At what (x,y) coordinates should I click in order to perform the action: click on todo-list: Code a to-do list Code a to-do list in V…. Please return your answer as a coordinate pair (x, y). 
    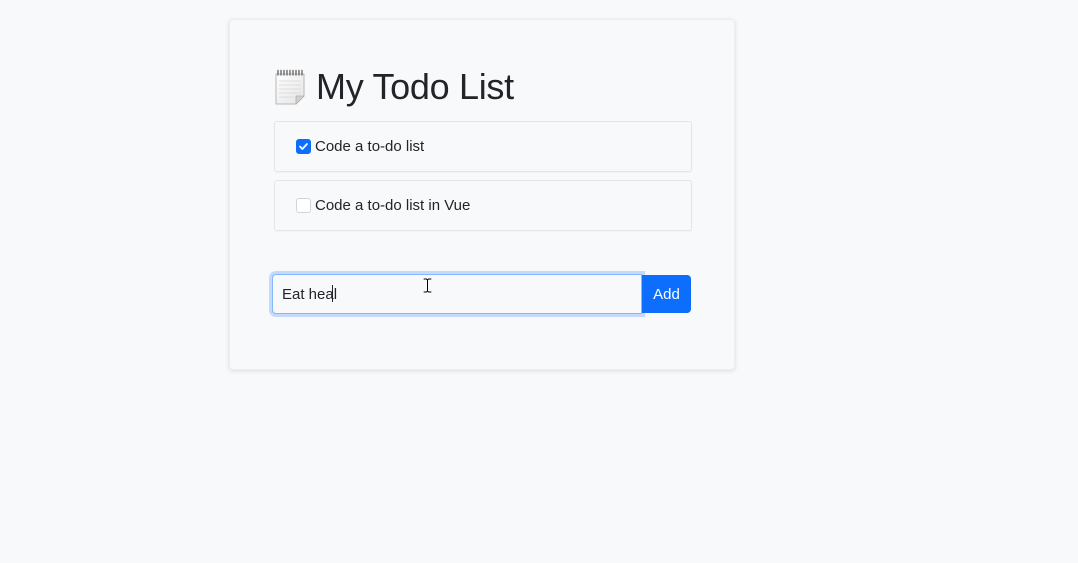
    Looking at the image, I should click on (483, 180).